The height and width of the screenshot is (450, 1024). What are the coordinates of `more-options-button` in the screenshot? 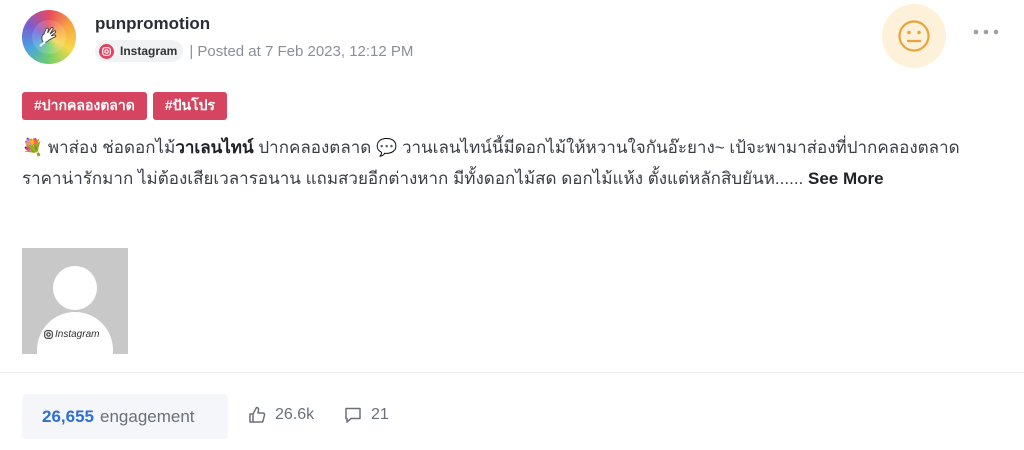 It's located at (986, 32).